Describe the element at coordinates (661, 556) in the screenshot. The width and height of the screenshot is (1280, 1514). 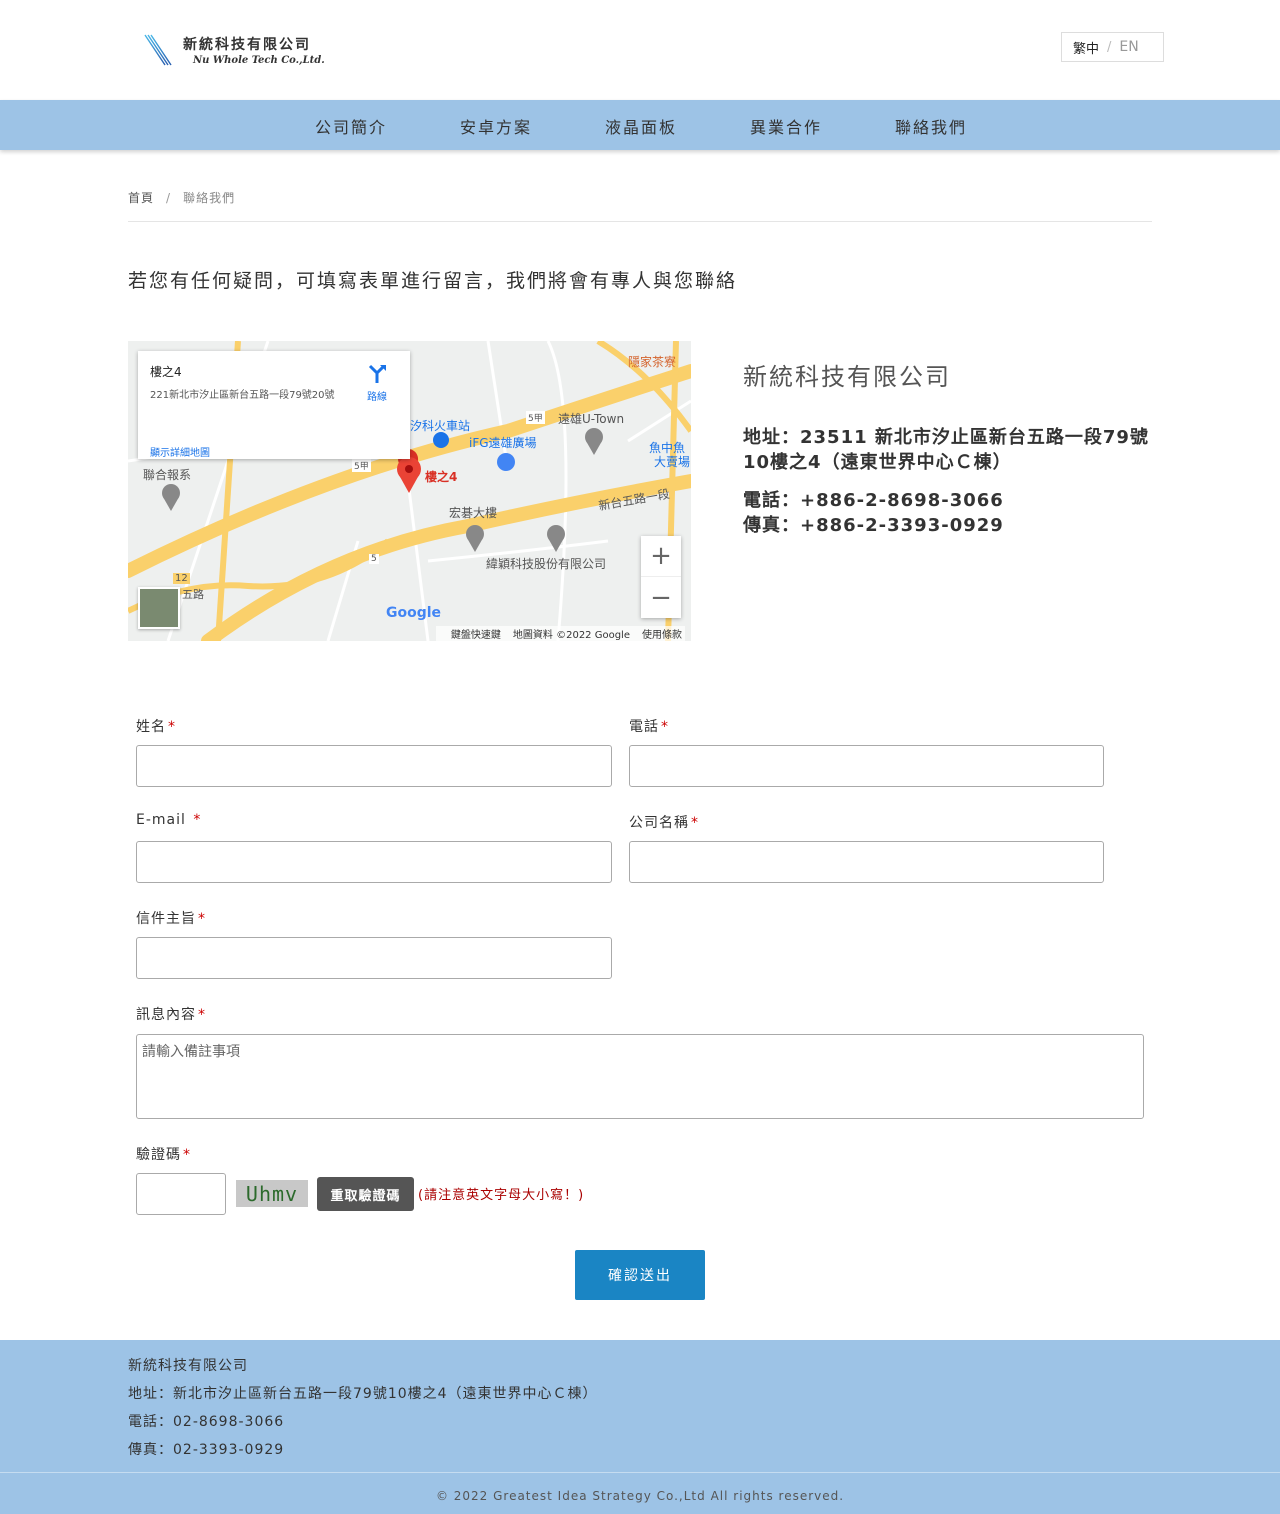
I see `zoom-in-button: +` at that location.